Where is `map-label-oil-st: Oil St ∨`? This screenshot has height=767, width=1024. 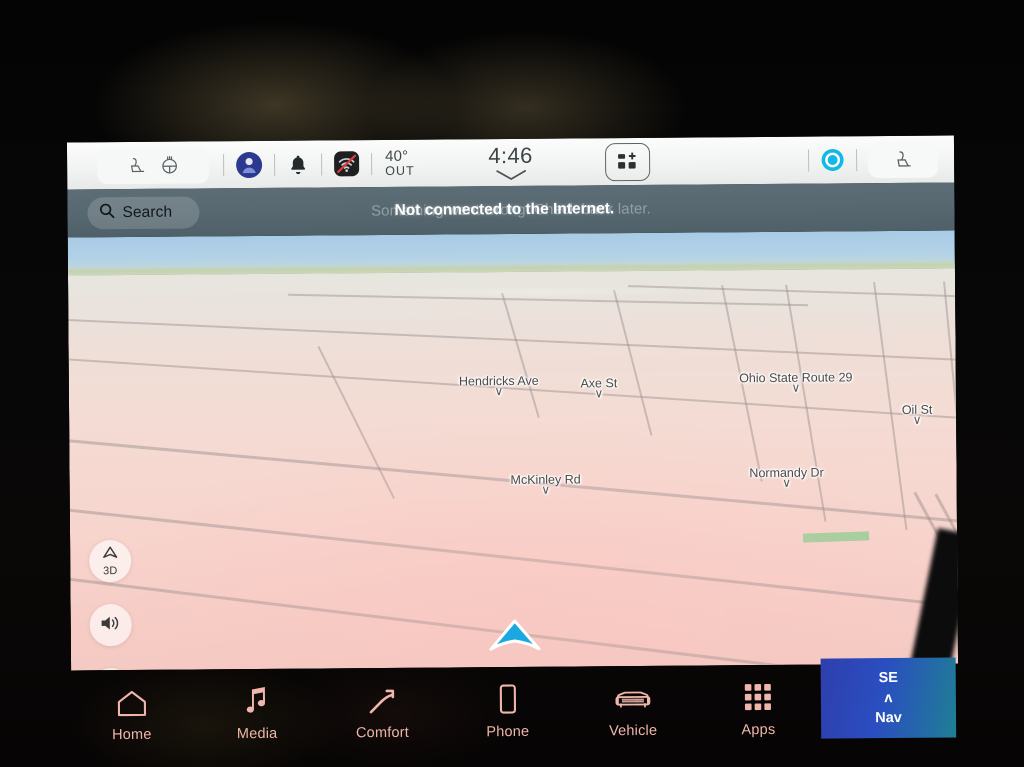
map-label-oil-st: Oil St ∨ is located at coordinates (917, 415).